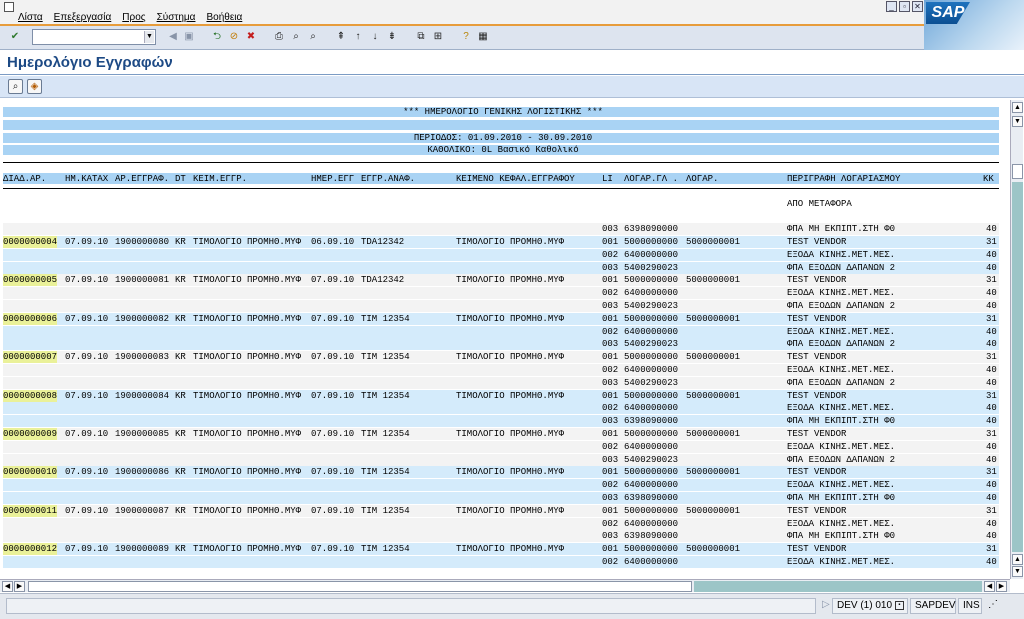  What do you see at coordinates (341, 37) in the screenshot?
I see `first-page-icon: ⇞` at bounding box center [341, 37].